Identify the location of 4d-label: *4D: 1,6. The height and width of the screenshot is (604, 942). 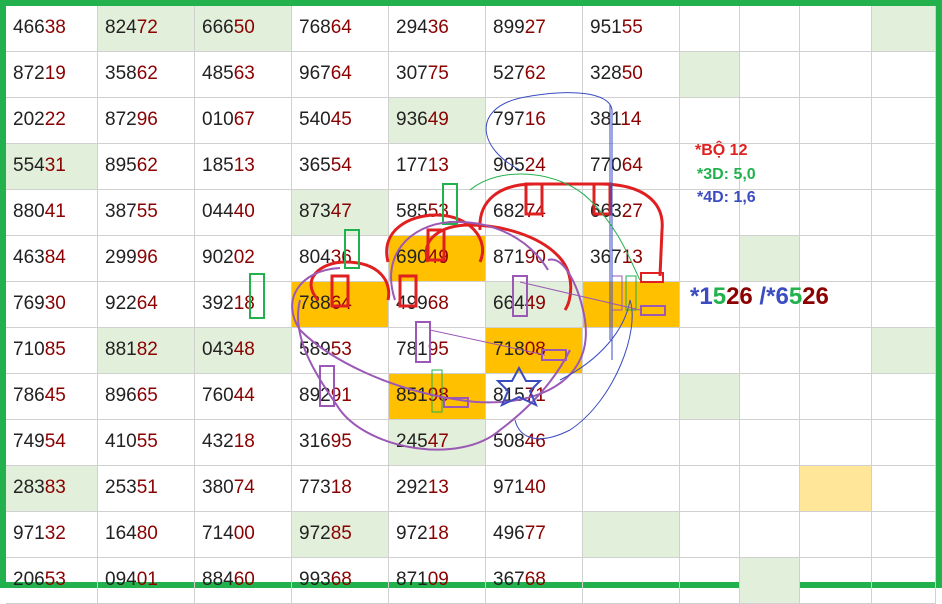
(726, 197).